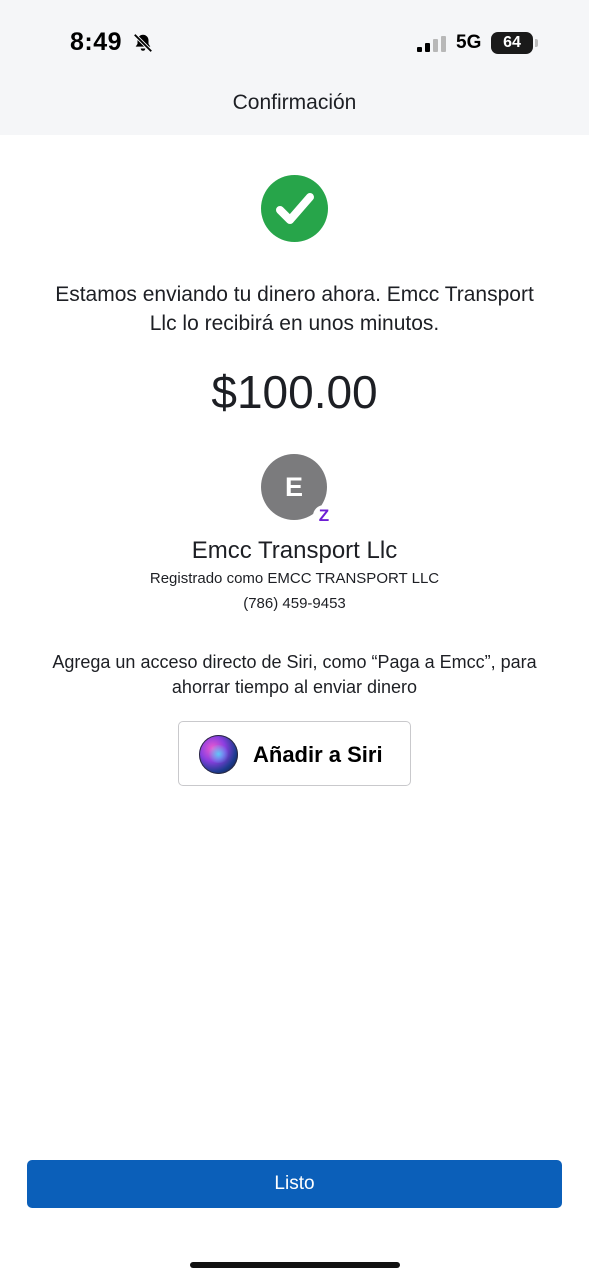  What do you see at coordinates (294, 208) in the screenshot?
I see `checkmark-circle-icon` at bounding box center [294, 208].